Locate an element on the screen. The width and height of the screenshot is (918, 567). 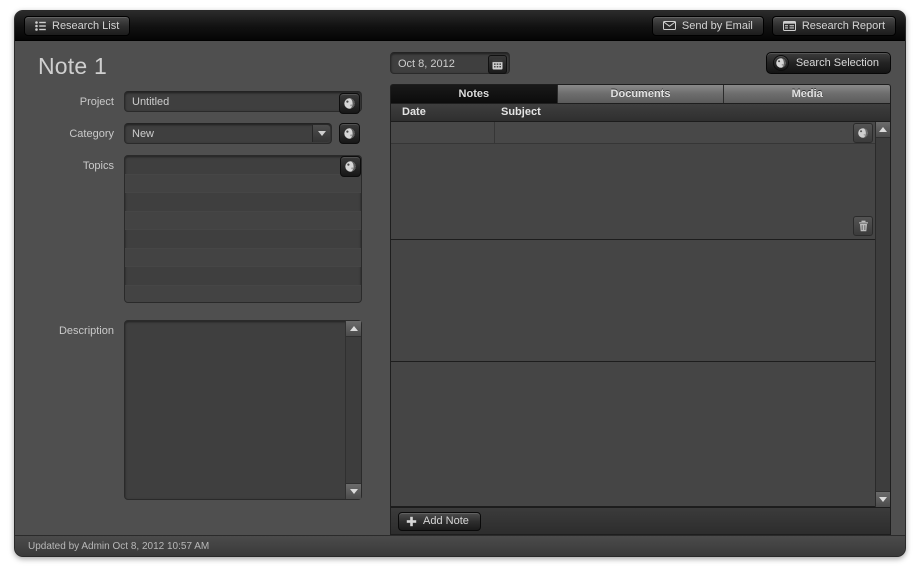
category-select: New is located at coordinates (228, 133).